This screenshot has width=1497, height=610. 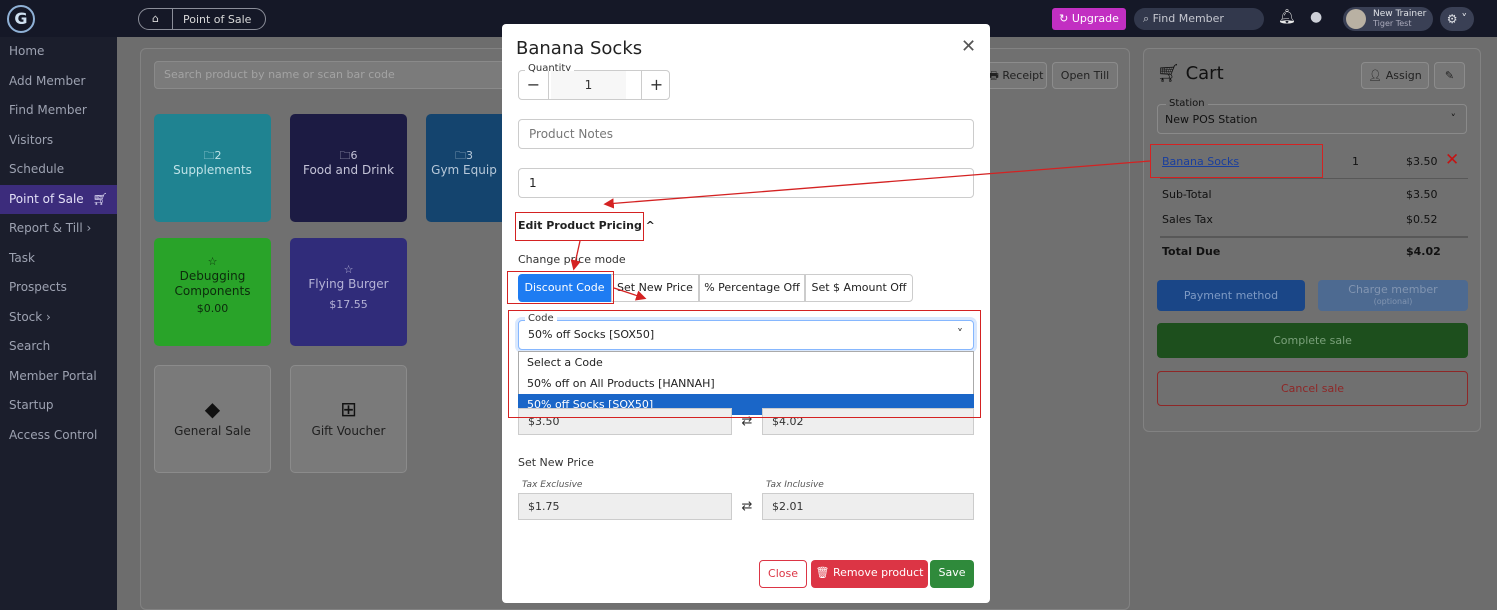 I want to click on sidebar-item-find-member: Find Member, so click(x=58, y=111).